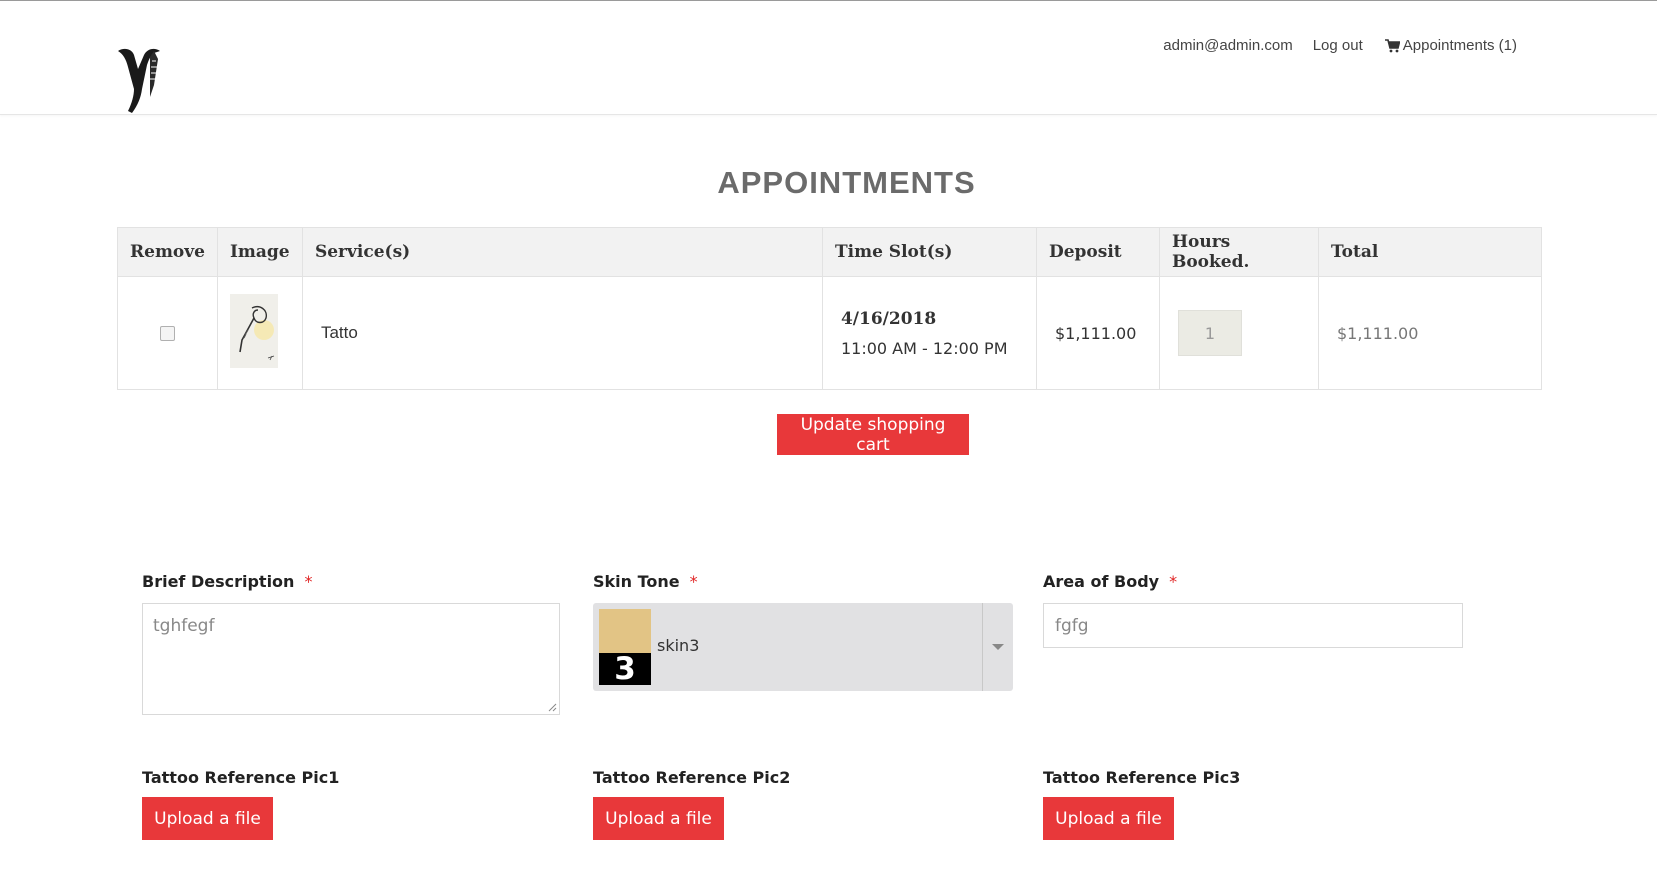  What do you see at coordinates (929, 252) in the screenshot?
I see `header-time-slots: Time Slot(s)` at bounding box center [929, 252].